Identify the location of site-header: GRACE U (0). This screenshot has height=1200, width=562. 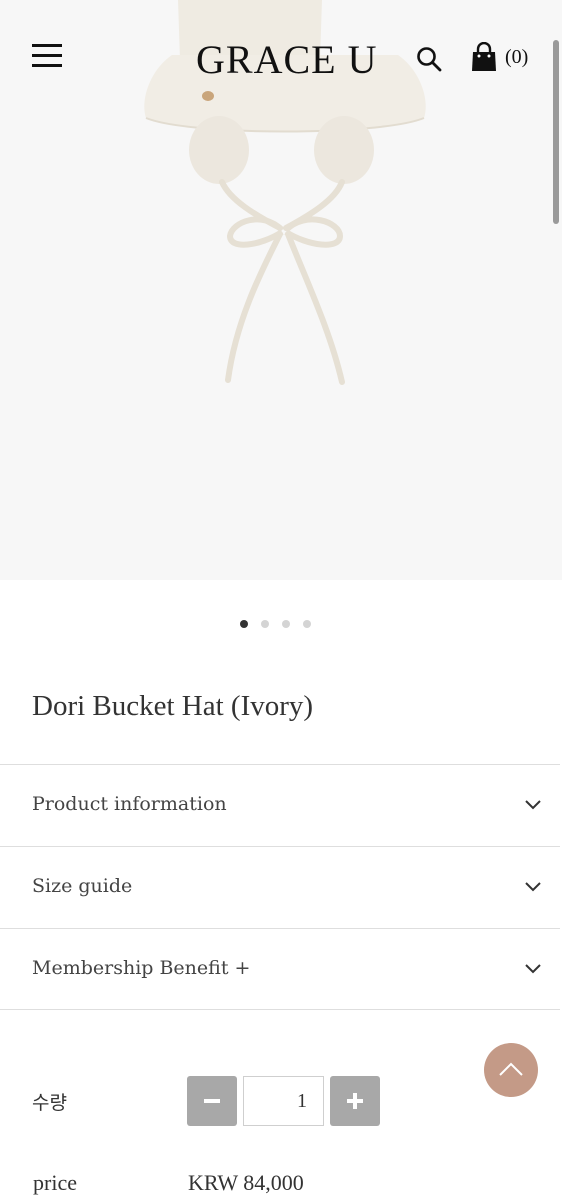
(281, 60).